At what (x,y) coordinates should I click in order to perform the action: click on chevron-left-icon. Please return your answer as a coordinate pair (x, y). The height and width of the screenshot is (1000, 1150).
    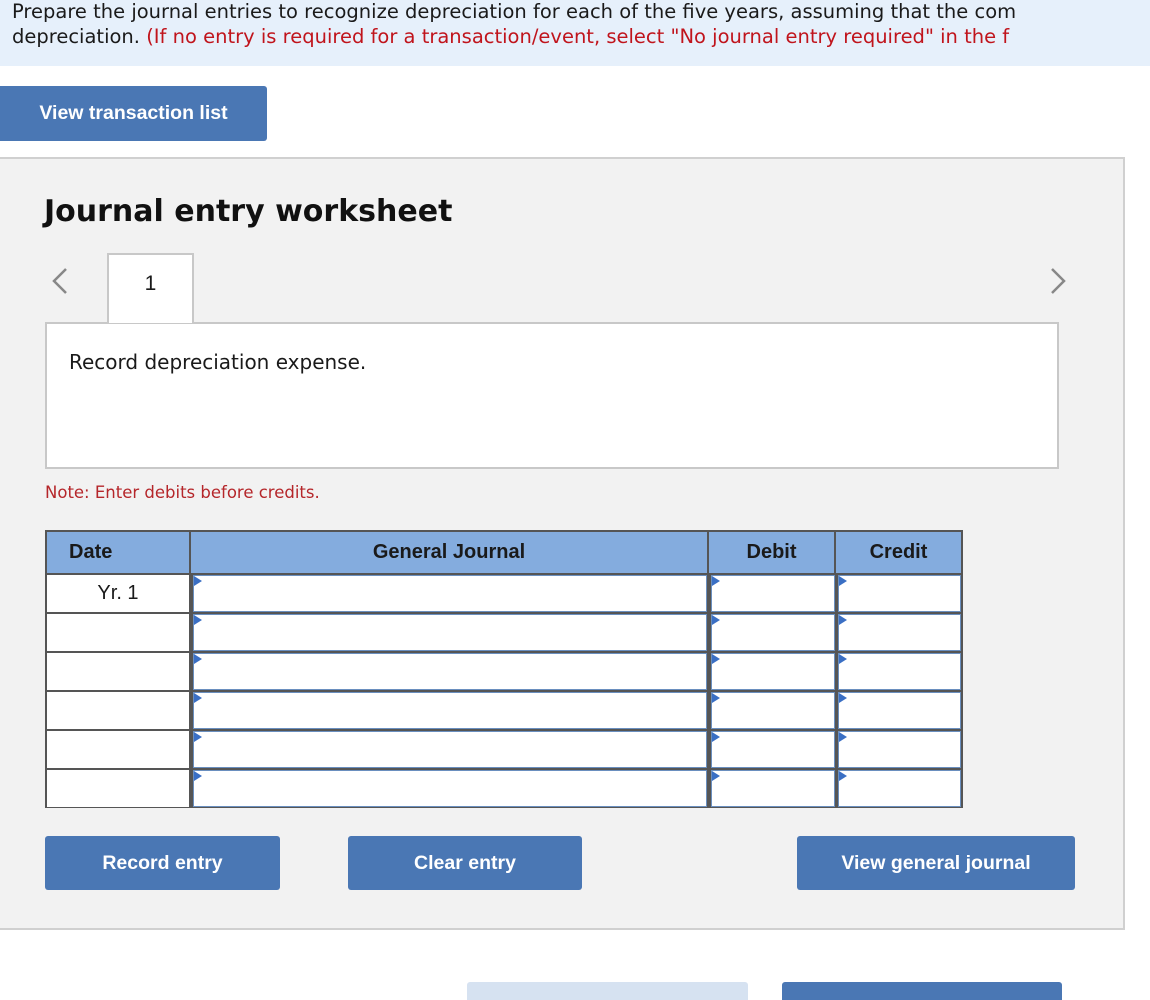
    Looking at the image, I should click on (60, 281).